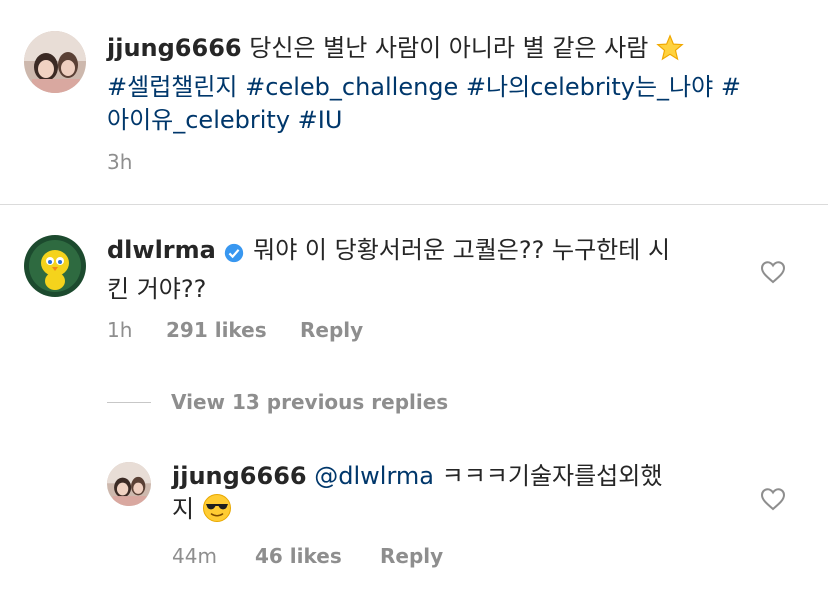  I want to click on post-hashtags-line2: 아이유_celebrity #IU, so click(224, 120).